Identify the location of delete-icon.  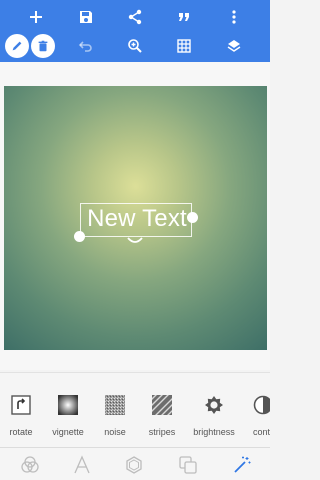
(43, 46).